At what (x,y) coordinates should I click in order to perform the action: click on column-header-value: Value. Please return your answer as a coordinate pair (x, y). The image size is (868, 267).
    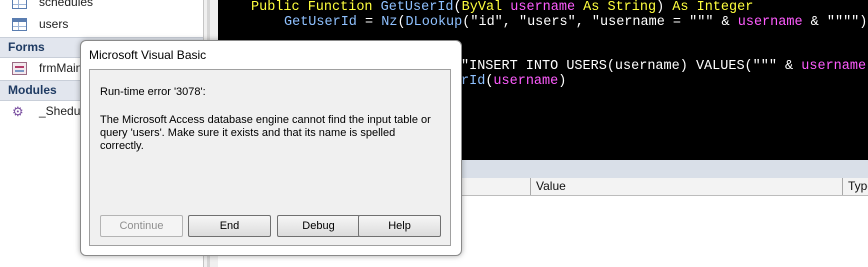
    Looking at the image, I should click on (551, 186).